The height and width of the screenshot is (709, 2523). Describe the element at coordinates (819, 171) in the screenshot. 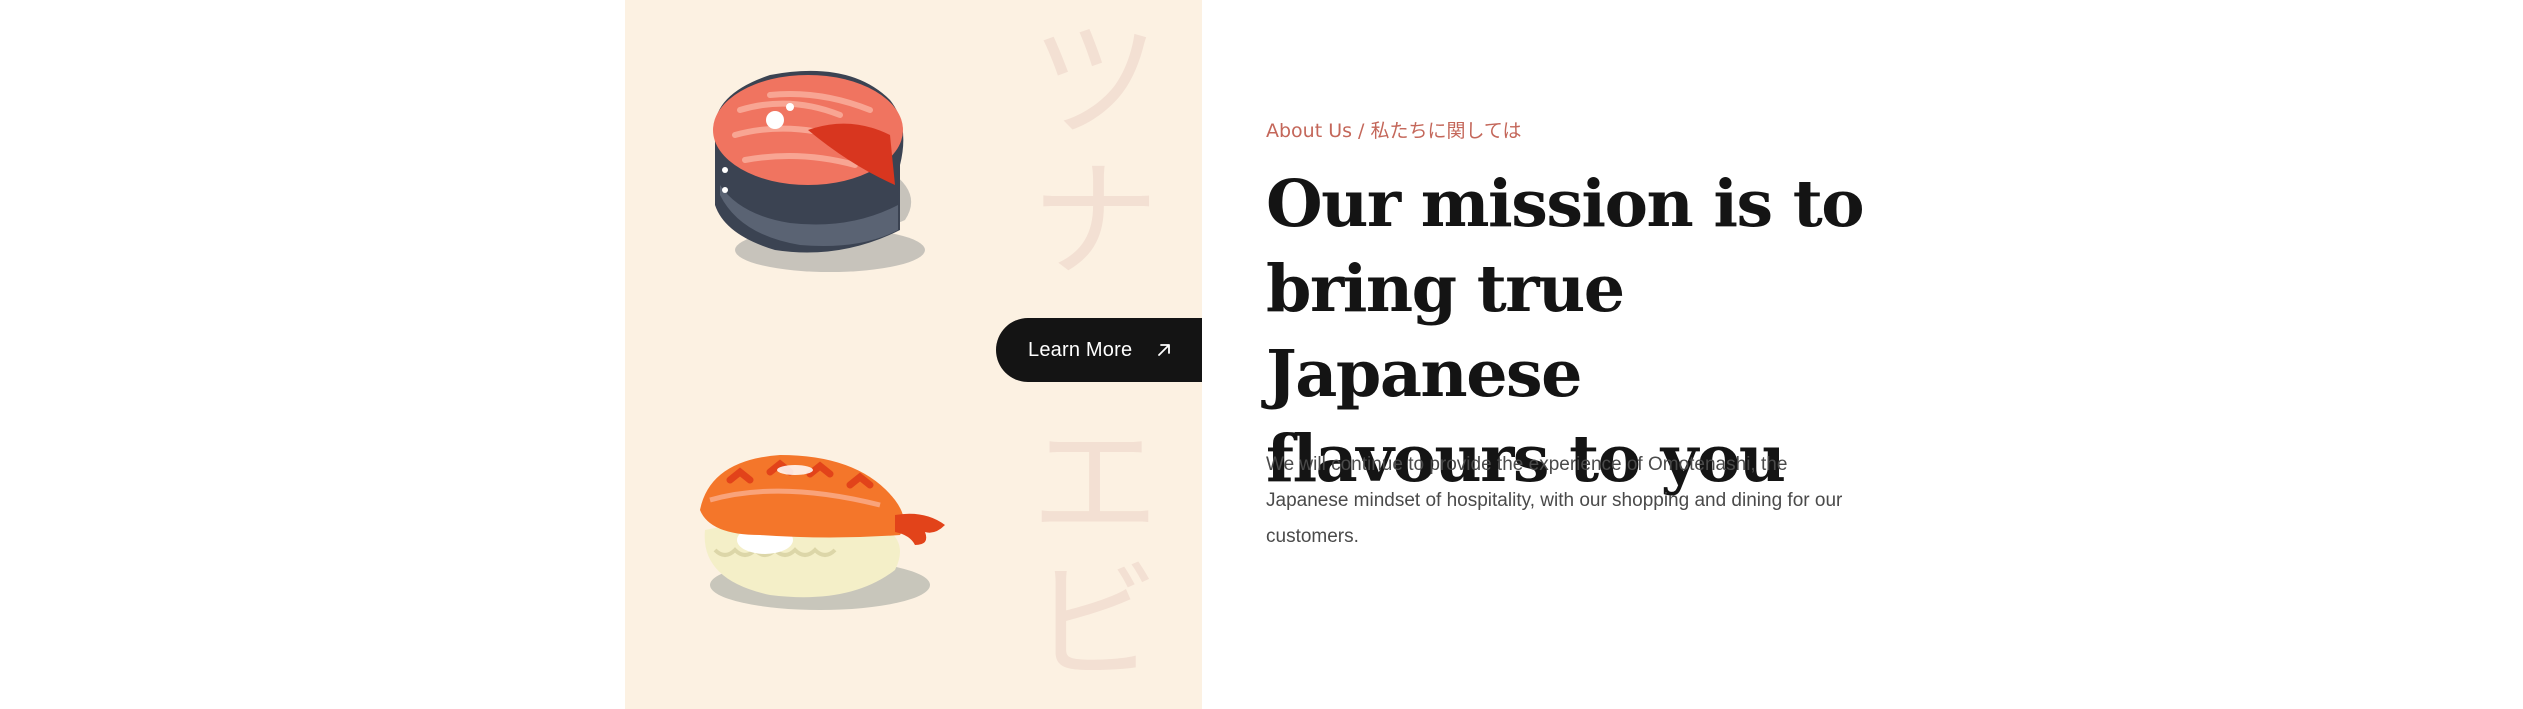

I see `salmon-sushi-icon` at that location.